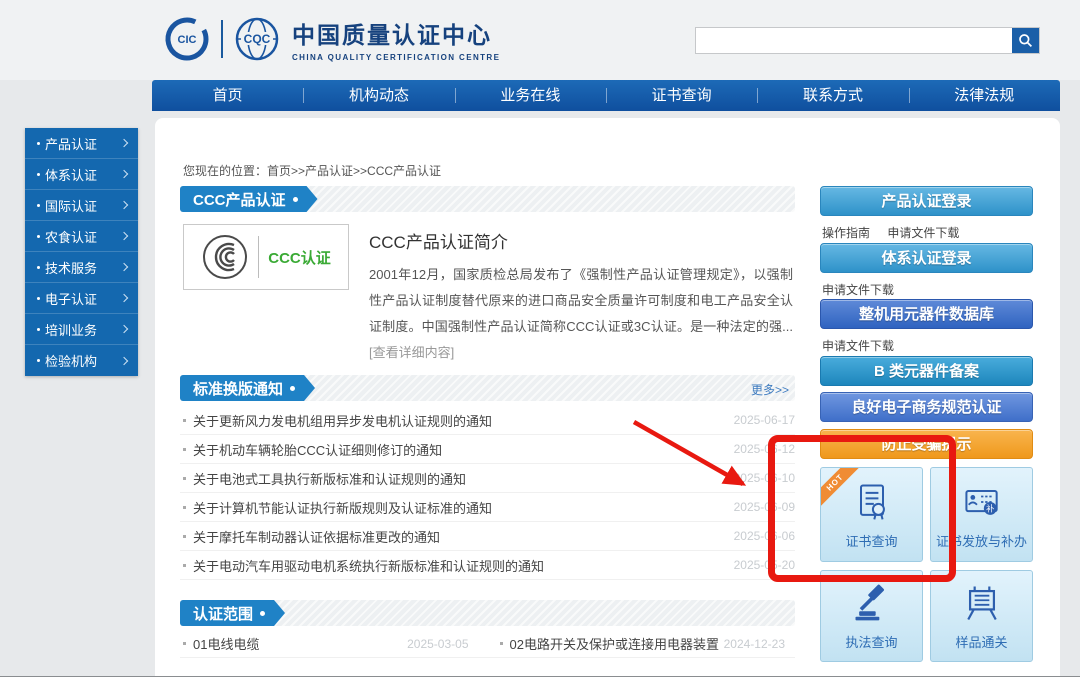 The height and width of the screenshot is (677, 1080). What do you see at coordinates (225, 257) in the screenshot?
I see `ccc-mark-icon` at bounding box center [225, 257].